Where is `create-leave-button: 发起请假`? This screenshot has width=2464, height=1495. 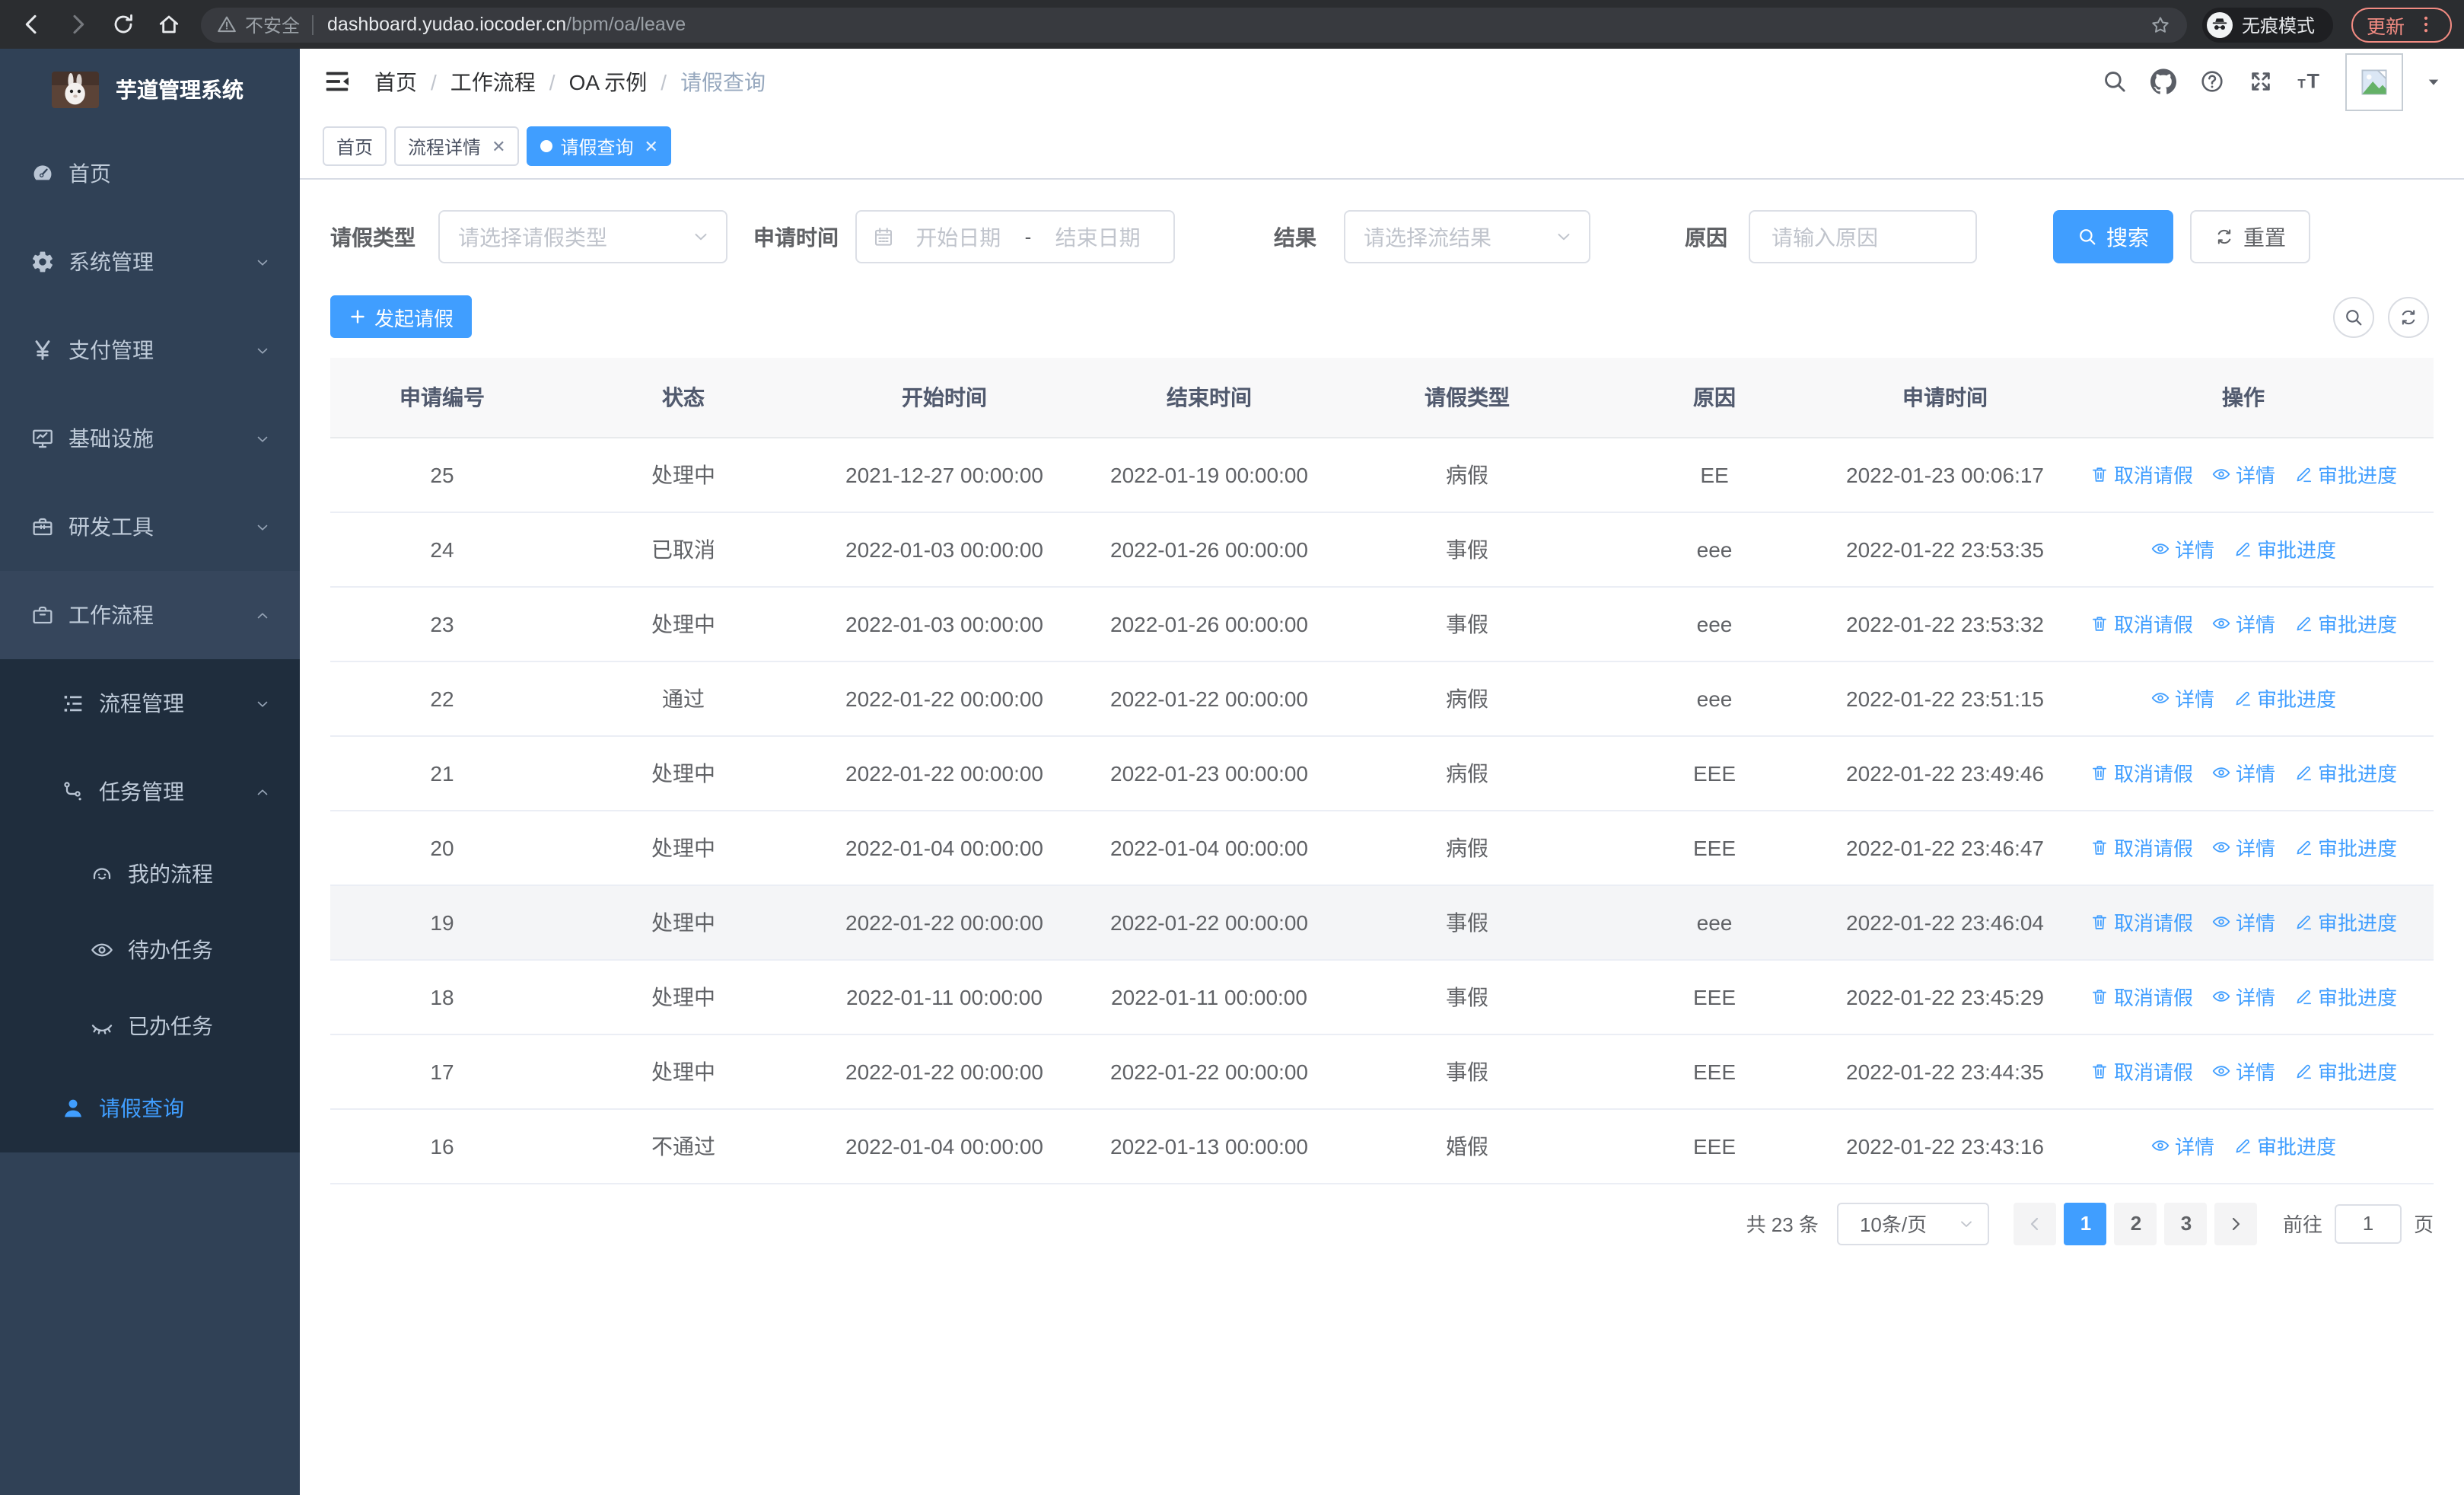 create-leave-button: 发起请假 is located at coordinates (401, 317).